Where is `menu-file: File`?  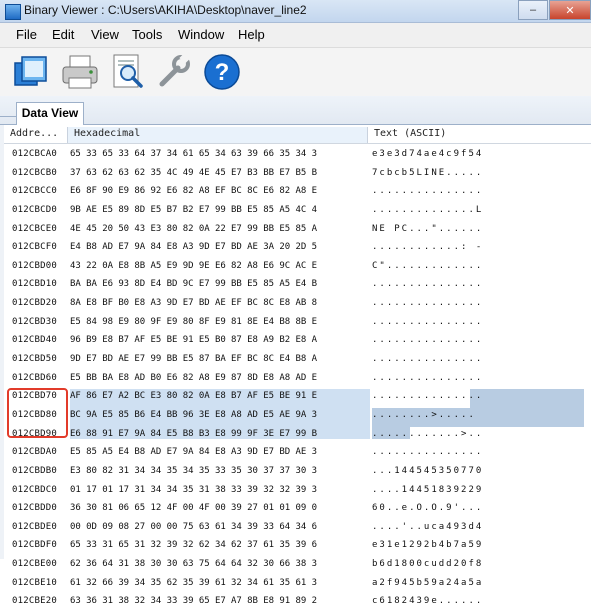
menu-file: File is located at coordinates (26, 34).